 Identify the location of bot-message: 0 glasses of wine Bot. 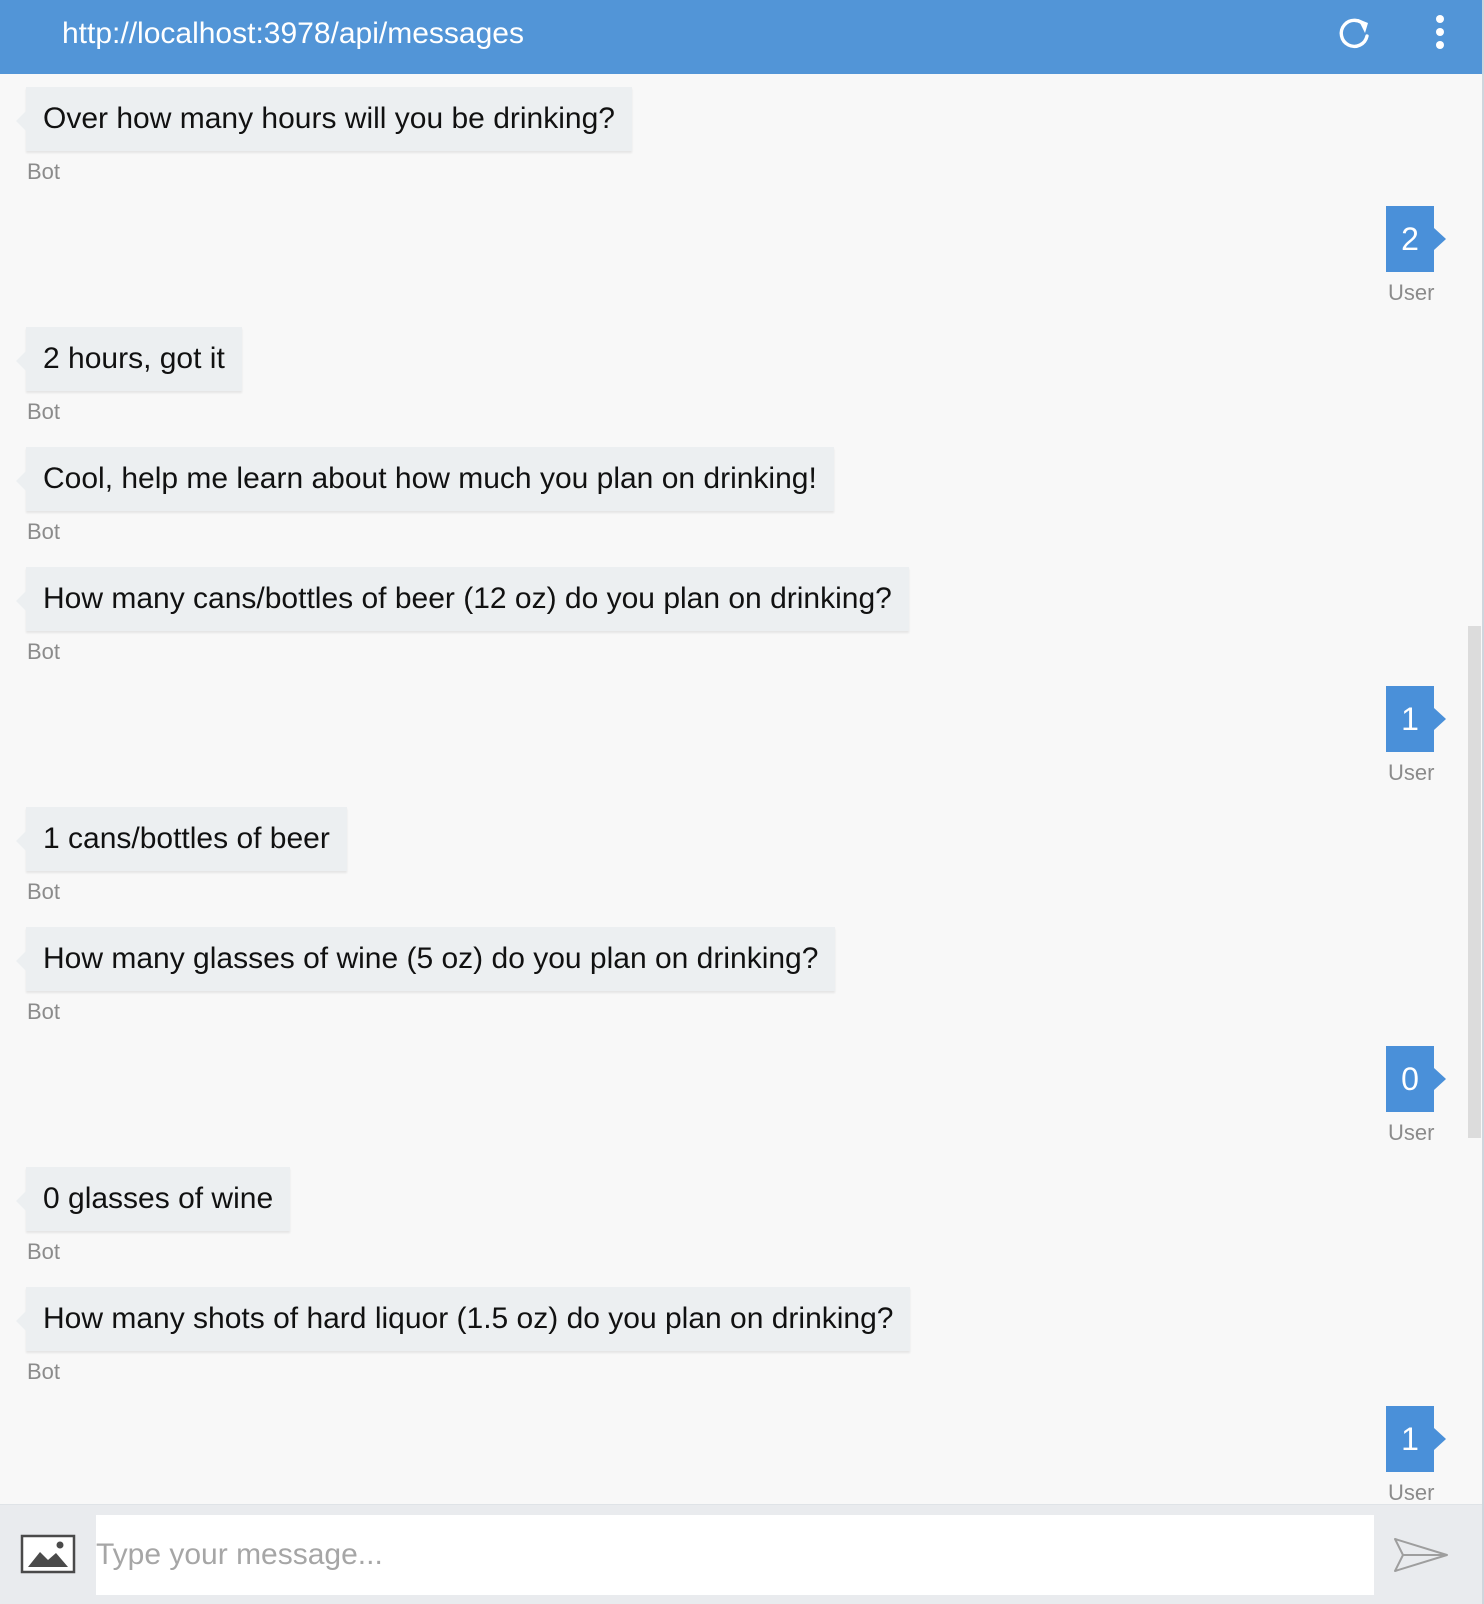
(153, 1216).